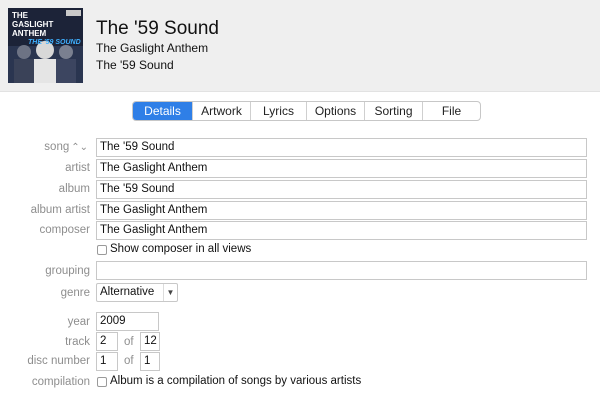 This screenshot has height=394, width=600. What do you see at coordinates (341, 168) in the screenshot?
I see `artist-field: The Gaslight Anthem` at bounding box center [341, 168].